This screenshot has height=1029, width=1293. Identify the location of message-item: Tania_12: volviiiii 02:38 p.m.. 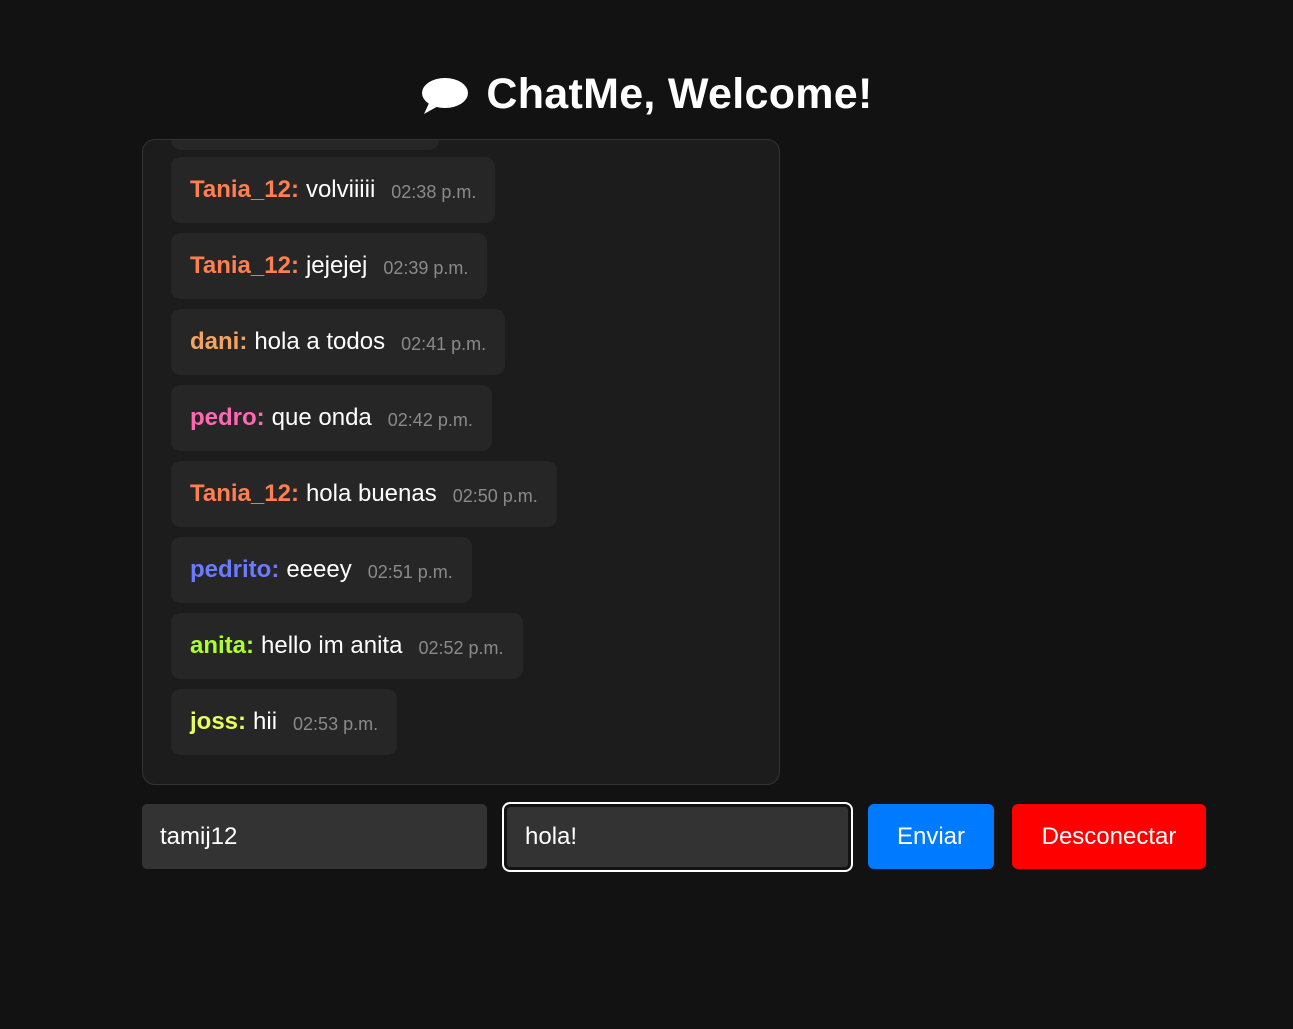
(333, 190).